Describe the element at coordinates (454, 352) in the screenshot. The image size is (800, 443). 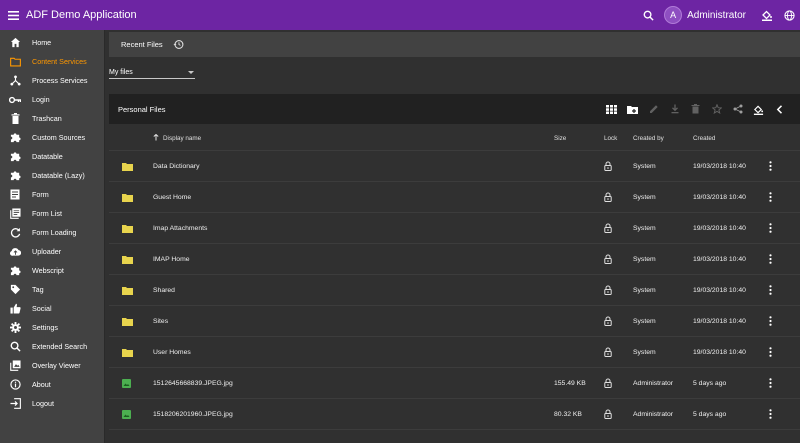
I see `table-row: User Homes System 19/03/2018 10:40` at that location.